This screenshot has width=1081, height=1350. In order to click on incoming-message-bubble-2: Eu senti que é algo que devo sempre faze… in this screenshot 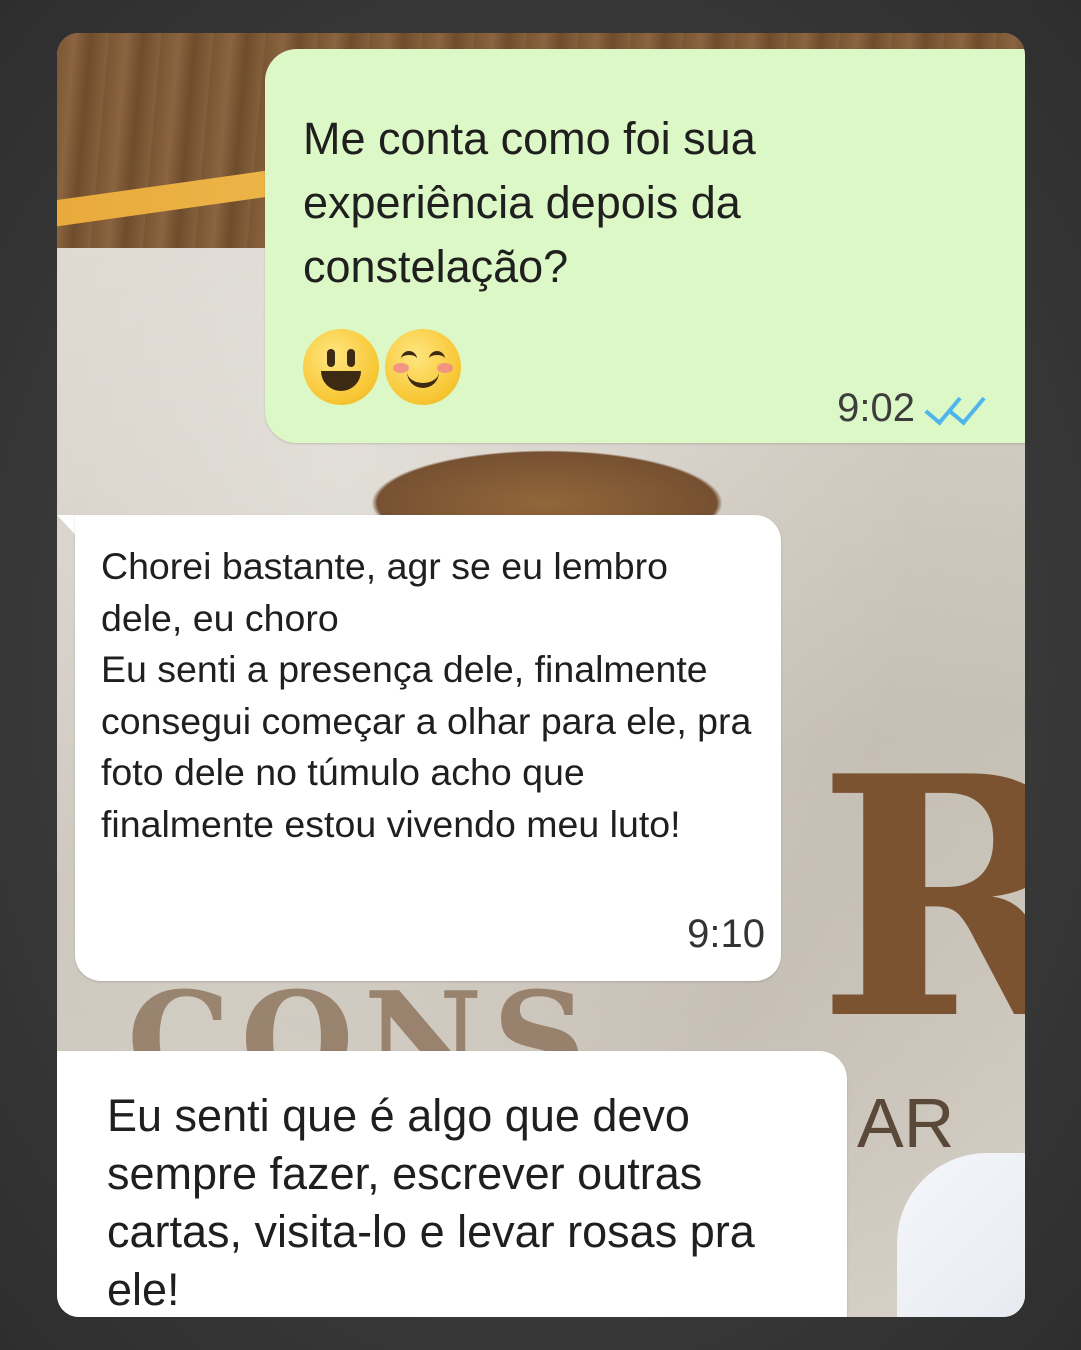, I will do `click(452, 1184)`.